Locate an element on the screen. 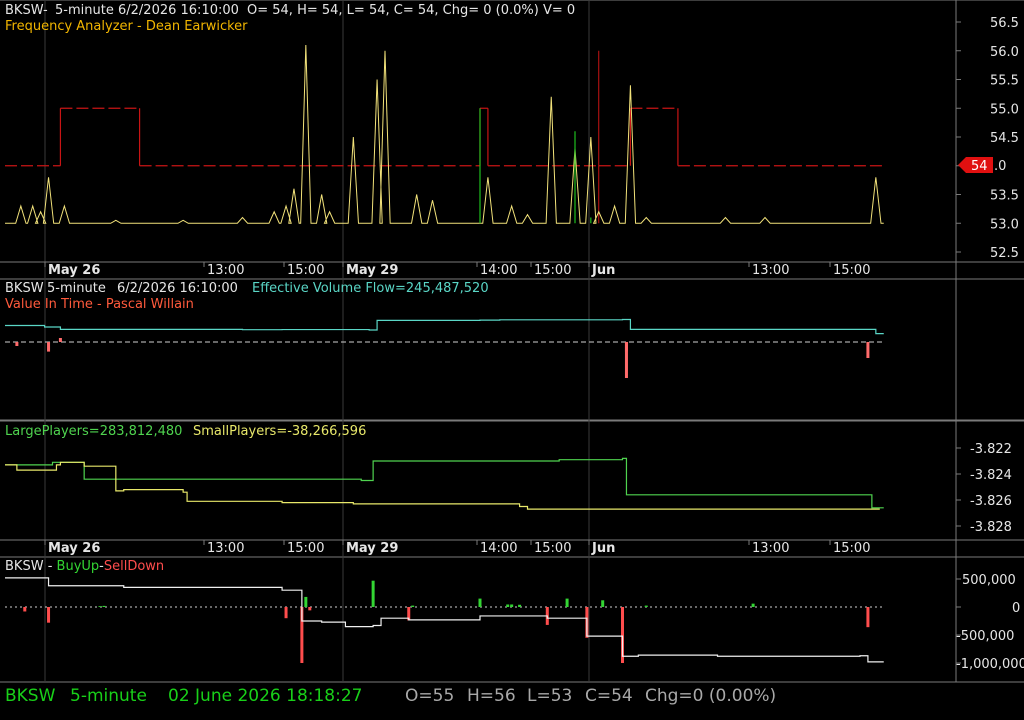 Image resolution: width=1024 pixels, height=720 pixels. price-header-datetime: 6/2/2026 16:10:00 is located at coordinates (178, 10).